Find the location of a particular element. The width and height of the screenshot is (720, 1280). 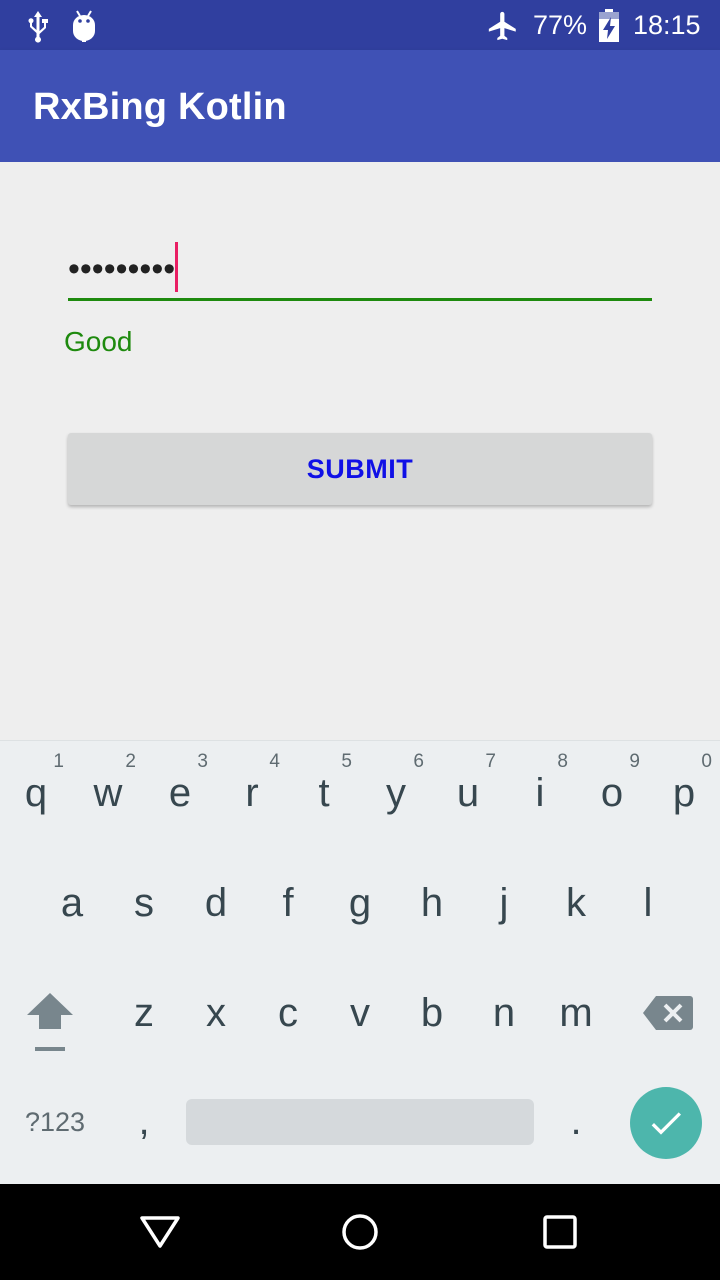

key-j: j is located at coordinates (504, 901).